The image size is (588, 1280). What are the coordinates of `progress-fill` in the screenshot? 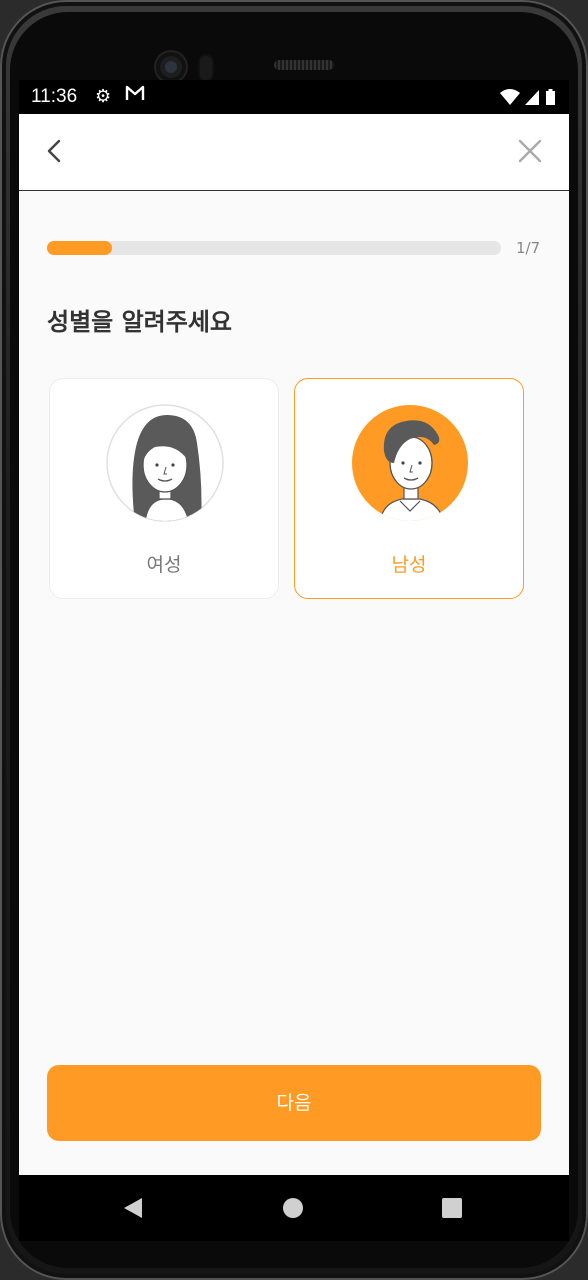 It's located at (79, 248).